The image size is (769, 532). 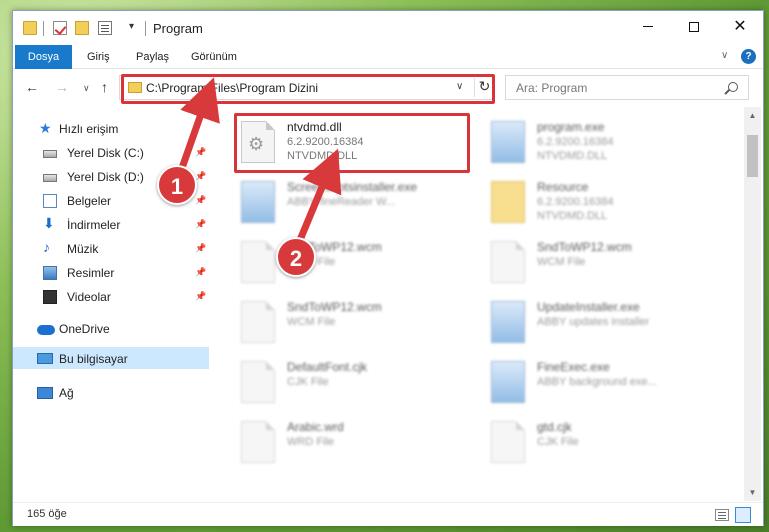 I want to click on minimize-icon, so click(x=648, y=27).